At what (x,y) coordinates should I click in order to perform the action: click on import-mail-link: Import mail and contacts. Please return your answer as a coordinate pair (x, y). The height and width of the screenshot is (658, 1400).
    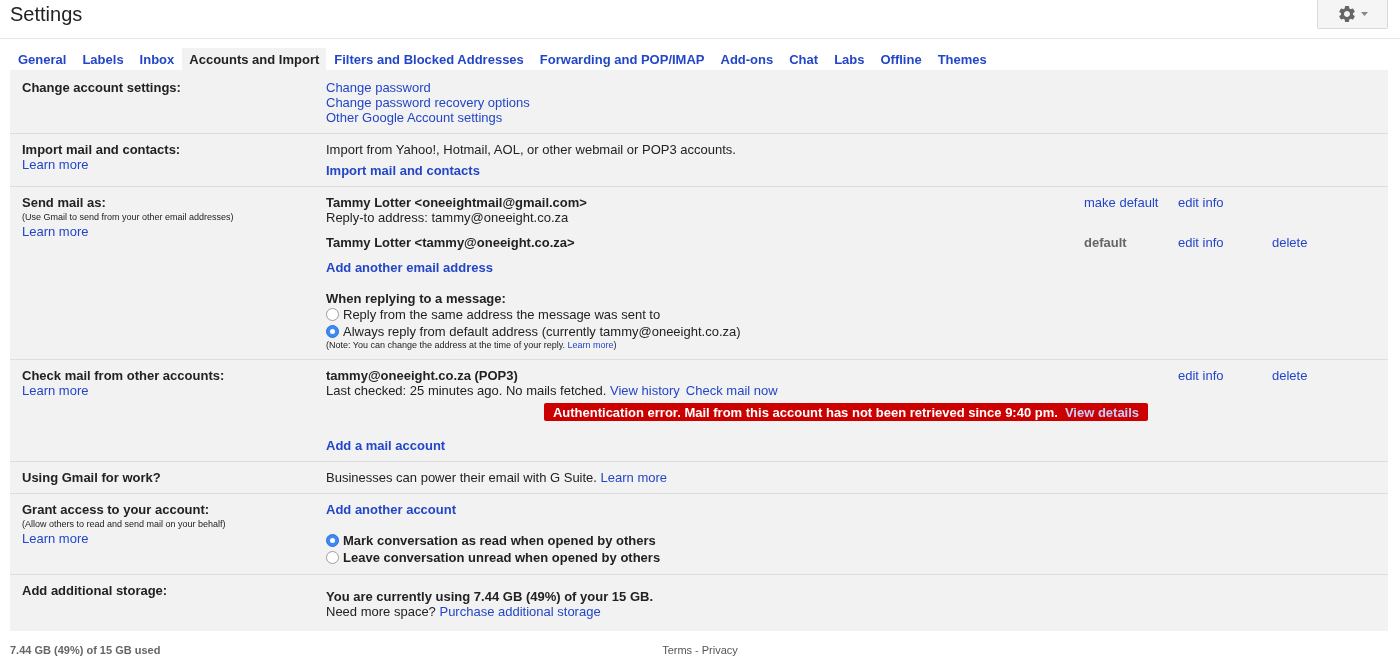
    Looking at the image, I should click on (403, 170).